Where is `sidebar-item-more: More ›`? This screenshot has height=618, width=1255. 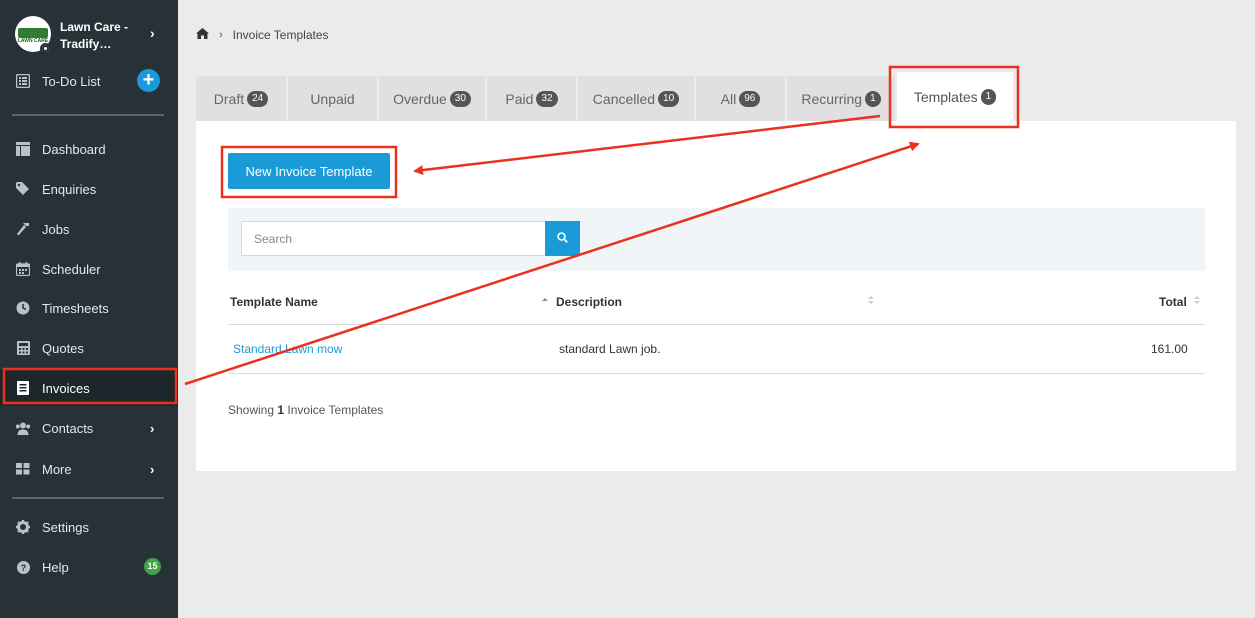
sidebar-item-more: More › is located at coordinates (89, 469).